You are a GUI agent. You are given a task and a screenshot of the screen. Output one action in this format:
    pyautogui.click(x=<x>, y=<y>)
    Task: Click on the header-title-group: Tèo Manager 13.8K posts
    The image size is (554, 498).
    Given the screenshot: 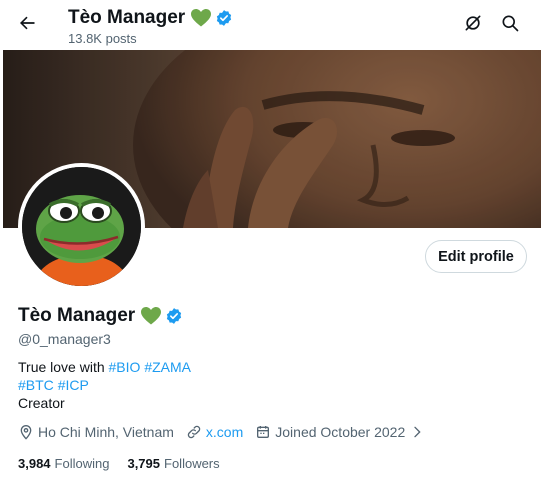 What is the action you would take?
    pyautogui.click(x=150, y=26)
    